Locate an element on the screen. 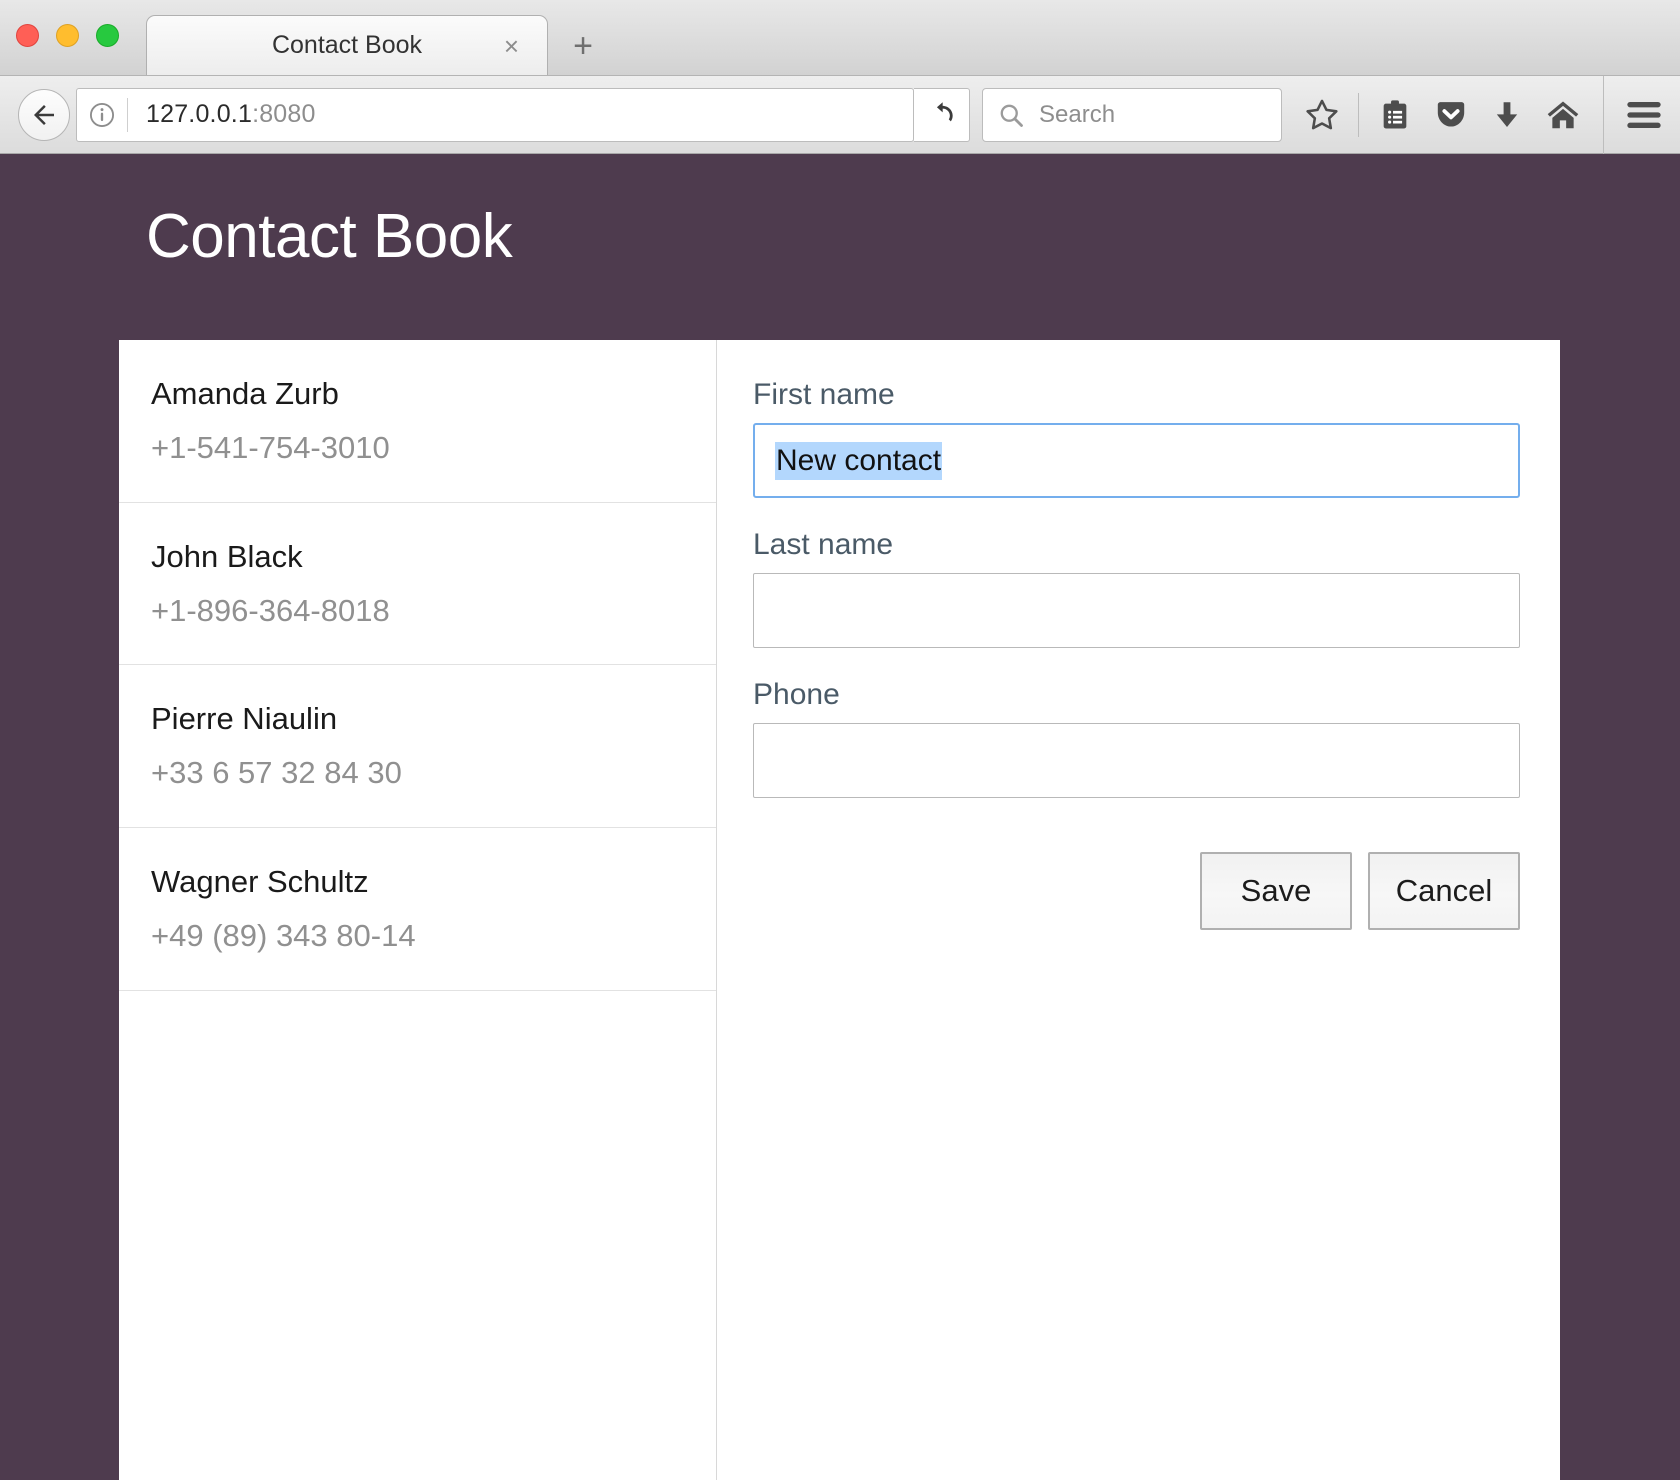 The width and height of the screenshot is (1680, 1480). search-placeholder: Search is located at coordinates (1077, 114).